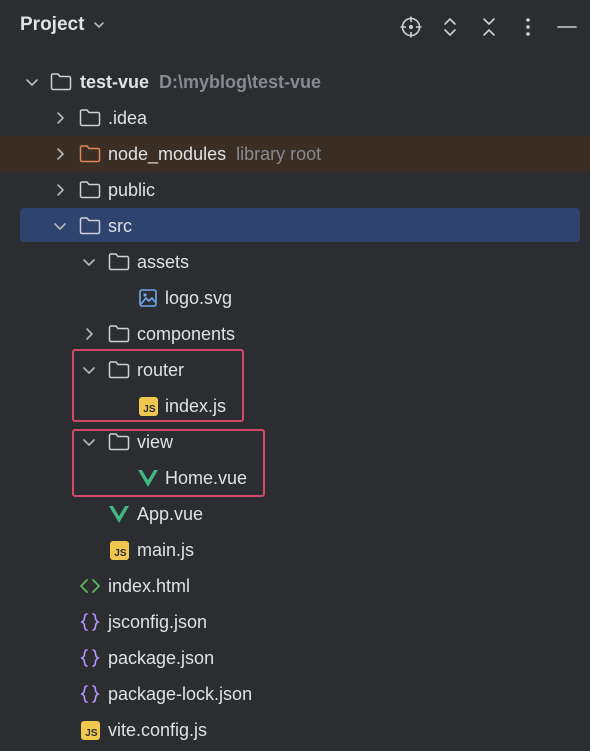 The width and height of the screenshot is (590, 751). Describe the element at coordinates (295, 550) in the screenshot. I see `tree-row-main-js: JS main.js` at that location.